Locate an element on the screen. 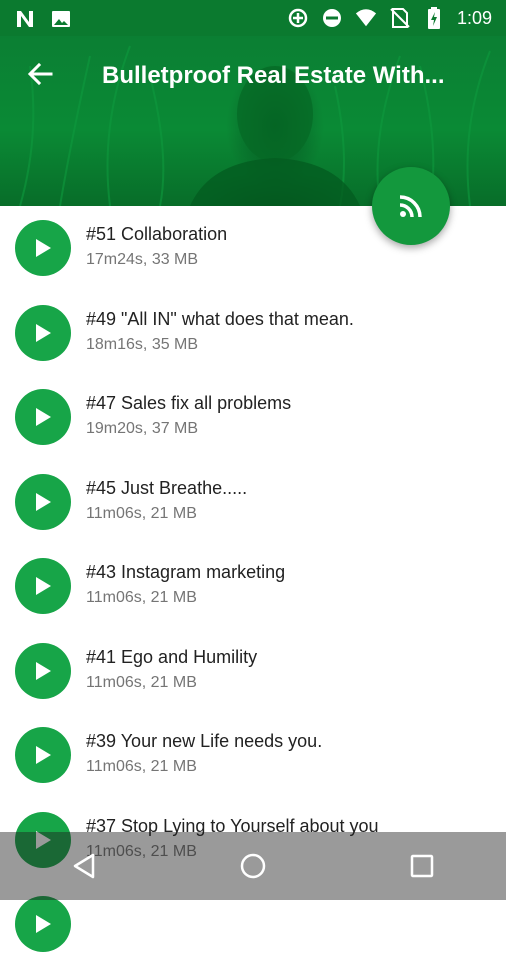 The width and height of the screenshot is (506, 966). rss-feed-icon is located at coordinates (410, 206).